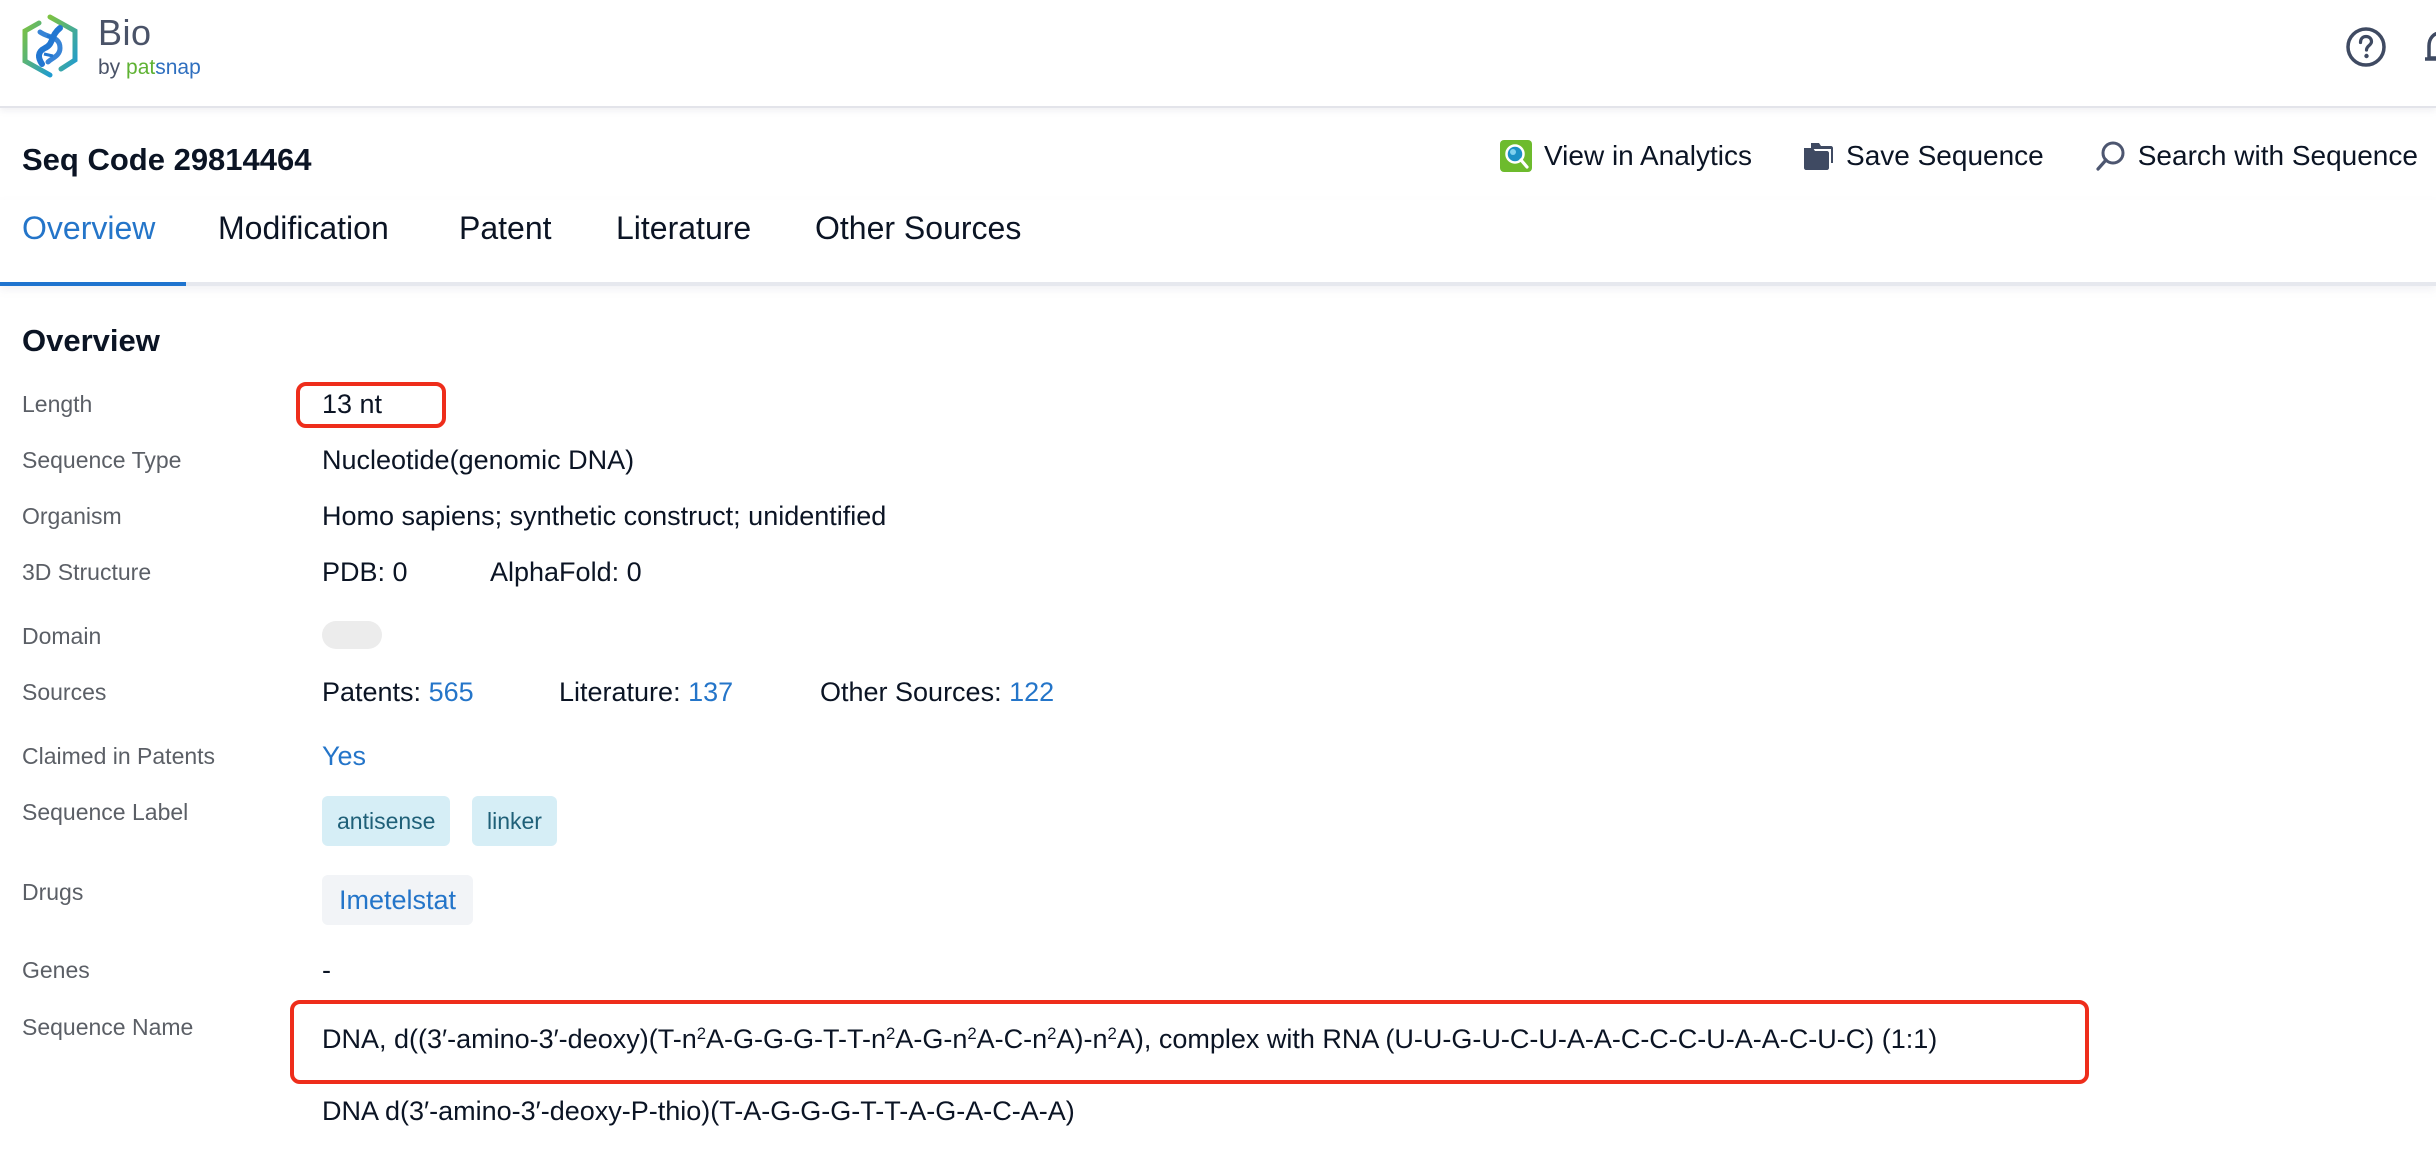  Describe the element at coordinates (53, 892) in the screenshot. I see `drugs-label: Drugs` at that location.